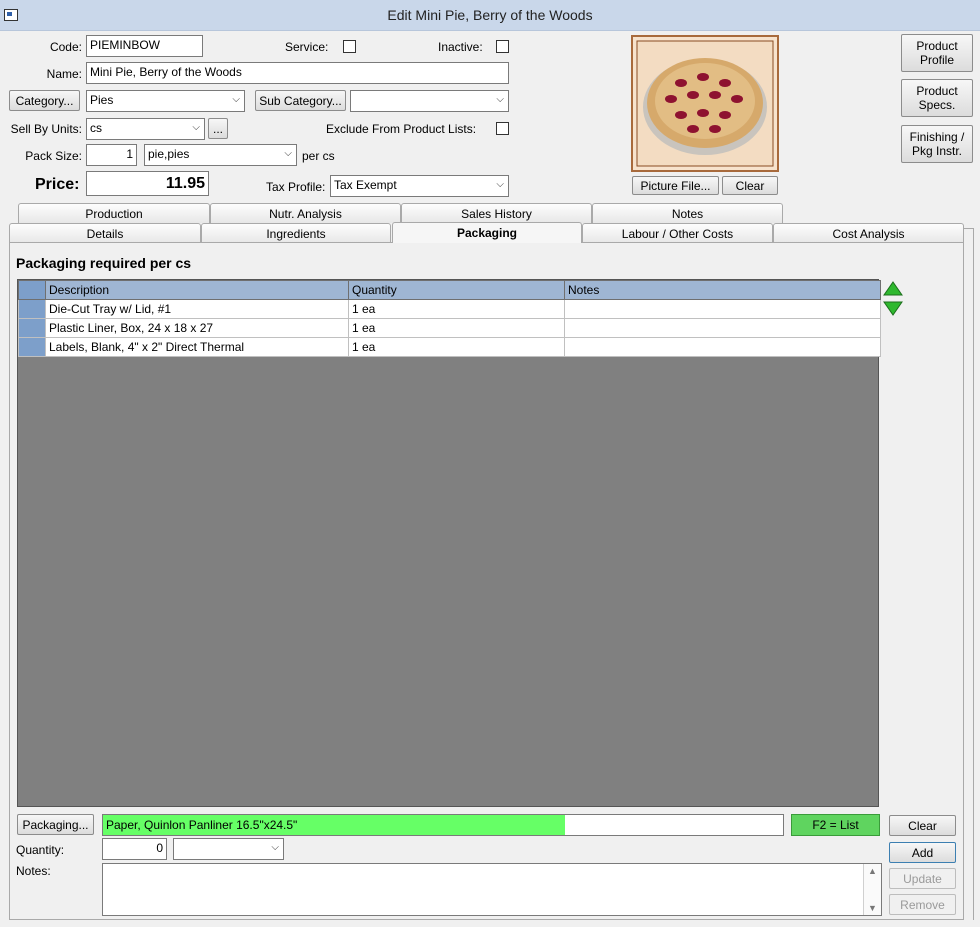 This screenshot has width=980, height=927. What do you see at coordinates (57, 184) in the screenshot?
I see `price-label: Price:` at bounding box center [57, 184].